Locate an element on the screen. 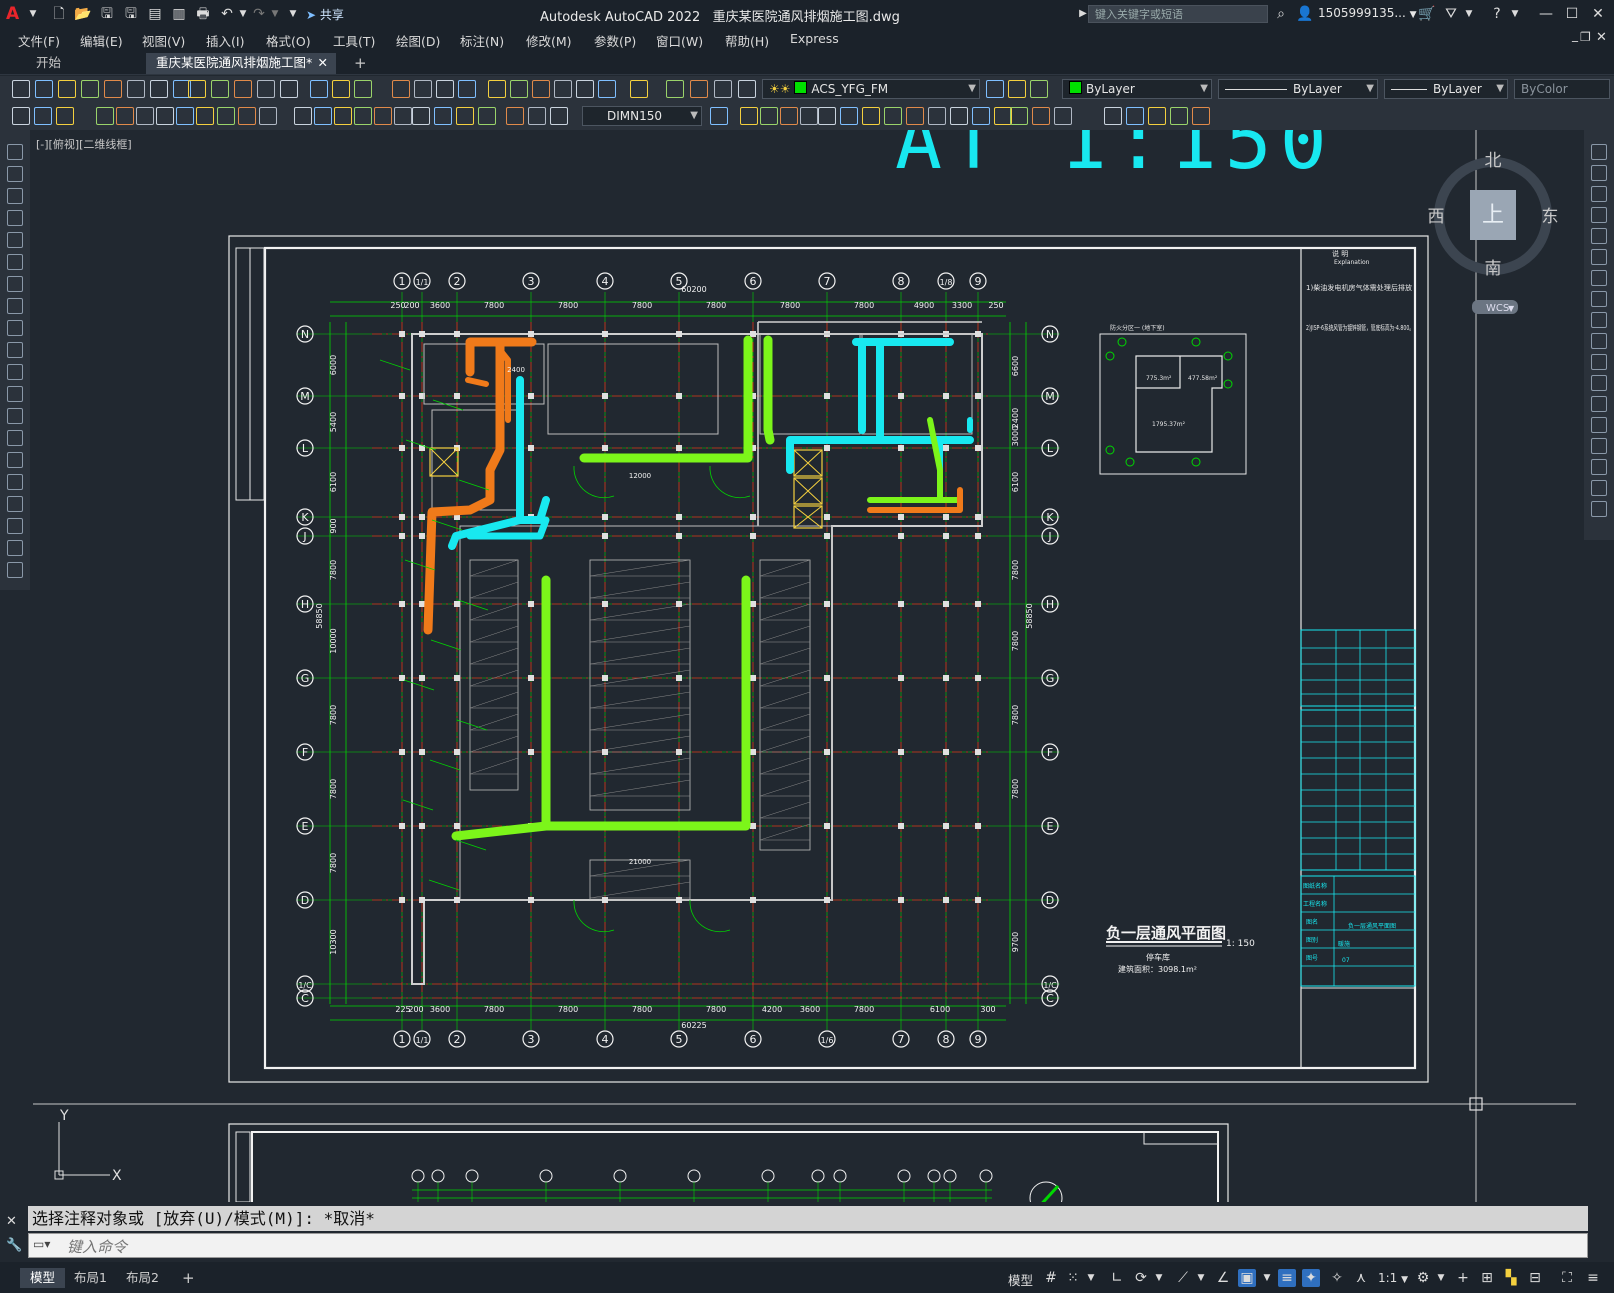  osnap-dropdown-icon: ▼ is located at coordinates (1267, 1278).